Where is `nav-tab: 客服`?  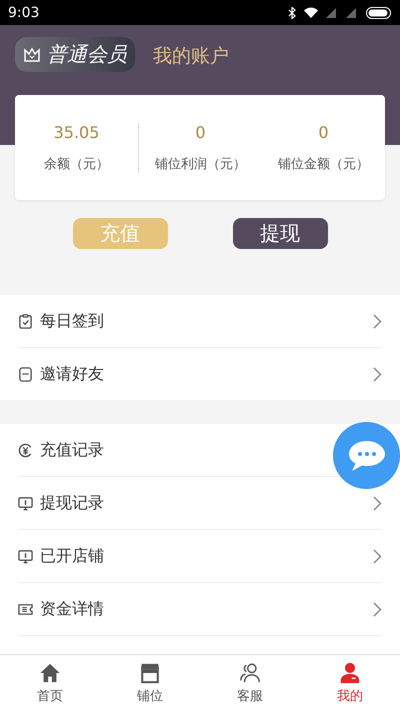
nav-tab: 客服 is located at coordinates (250, 683).